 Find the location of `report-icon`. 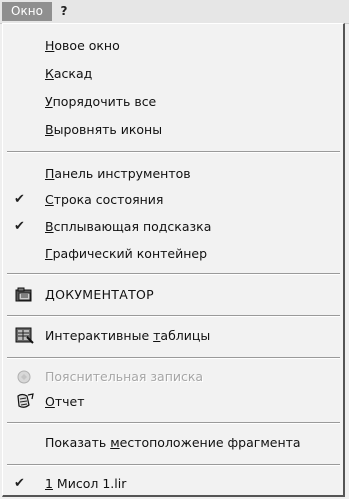

report-icon is located at coordinates (25, 400).